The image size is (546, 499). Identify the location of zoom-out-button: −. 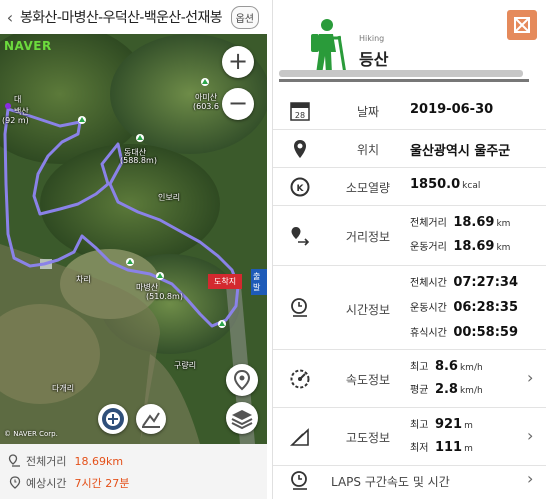
(238, 104).